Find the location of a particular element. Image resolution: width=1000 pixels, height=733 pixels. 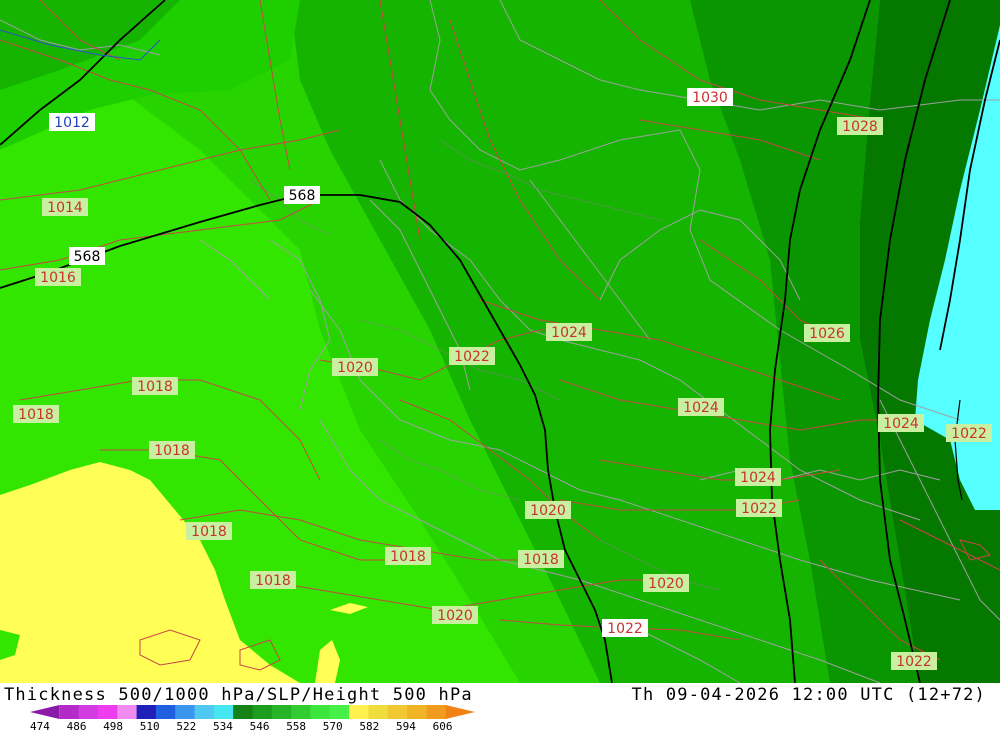

color-legend-bar is located at coordinates (252, 712).